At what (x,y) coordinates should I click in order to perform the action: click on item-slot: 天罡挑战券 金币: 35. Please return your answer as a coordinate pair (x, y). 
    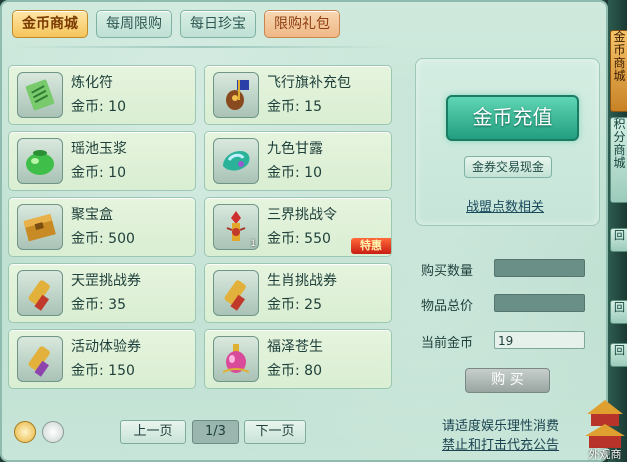
    Looking at the image, I should click on (102, 293).